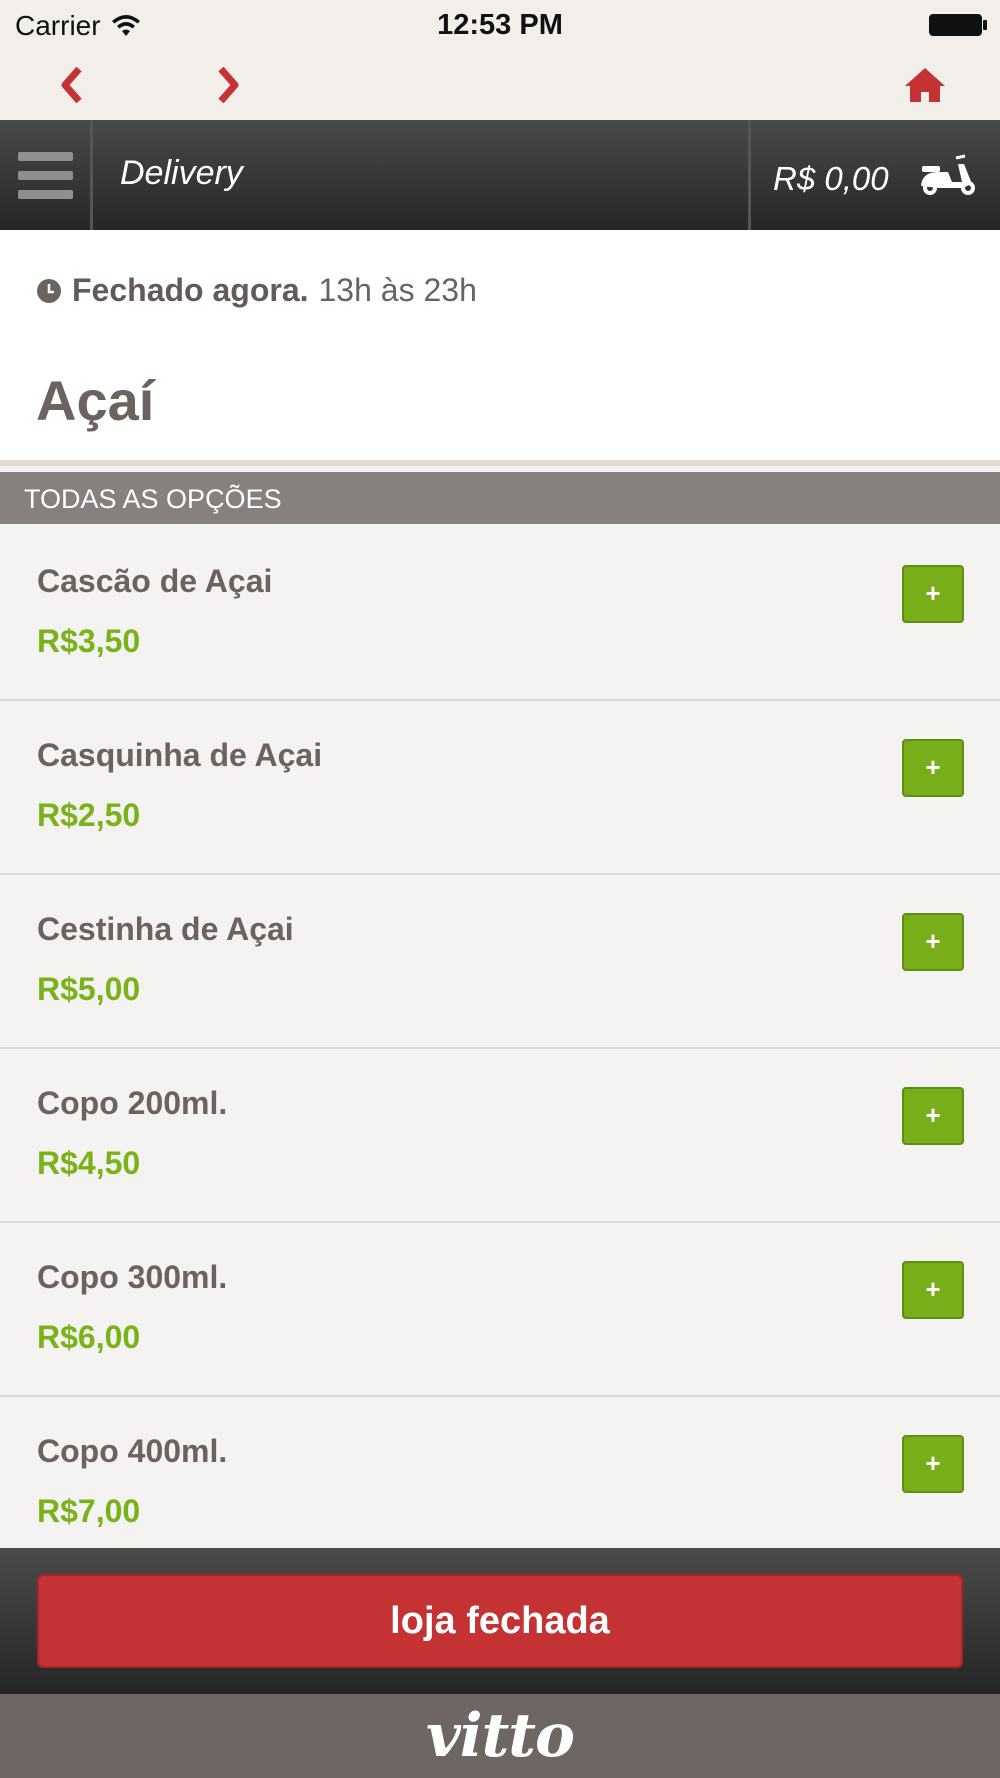 The width and height of the screenshot is (1000, 1778). I want to click on back-button, so click(70, 85).